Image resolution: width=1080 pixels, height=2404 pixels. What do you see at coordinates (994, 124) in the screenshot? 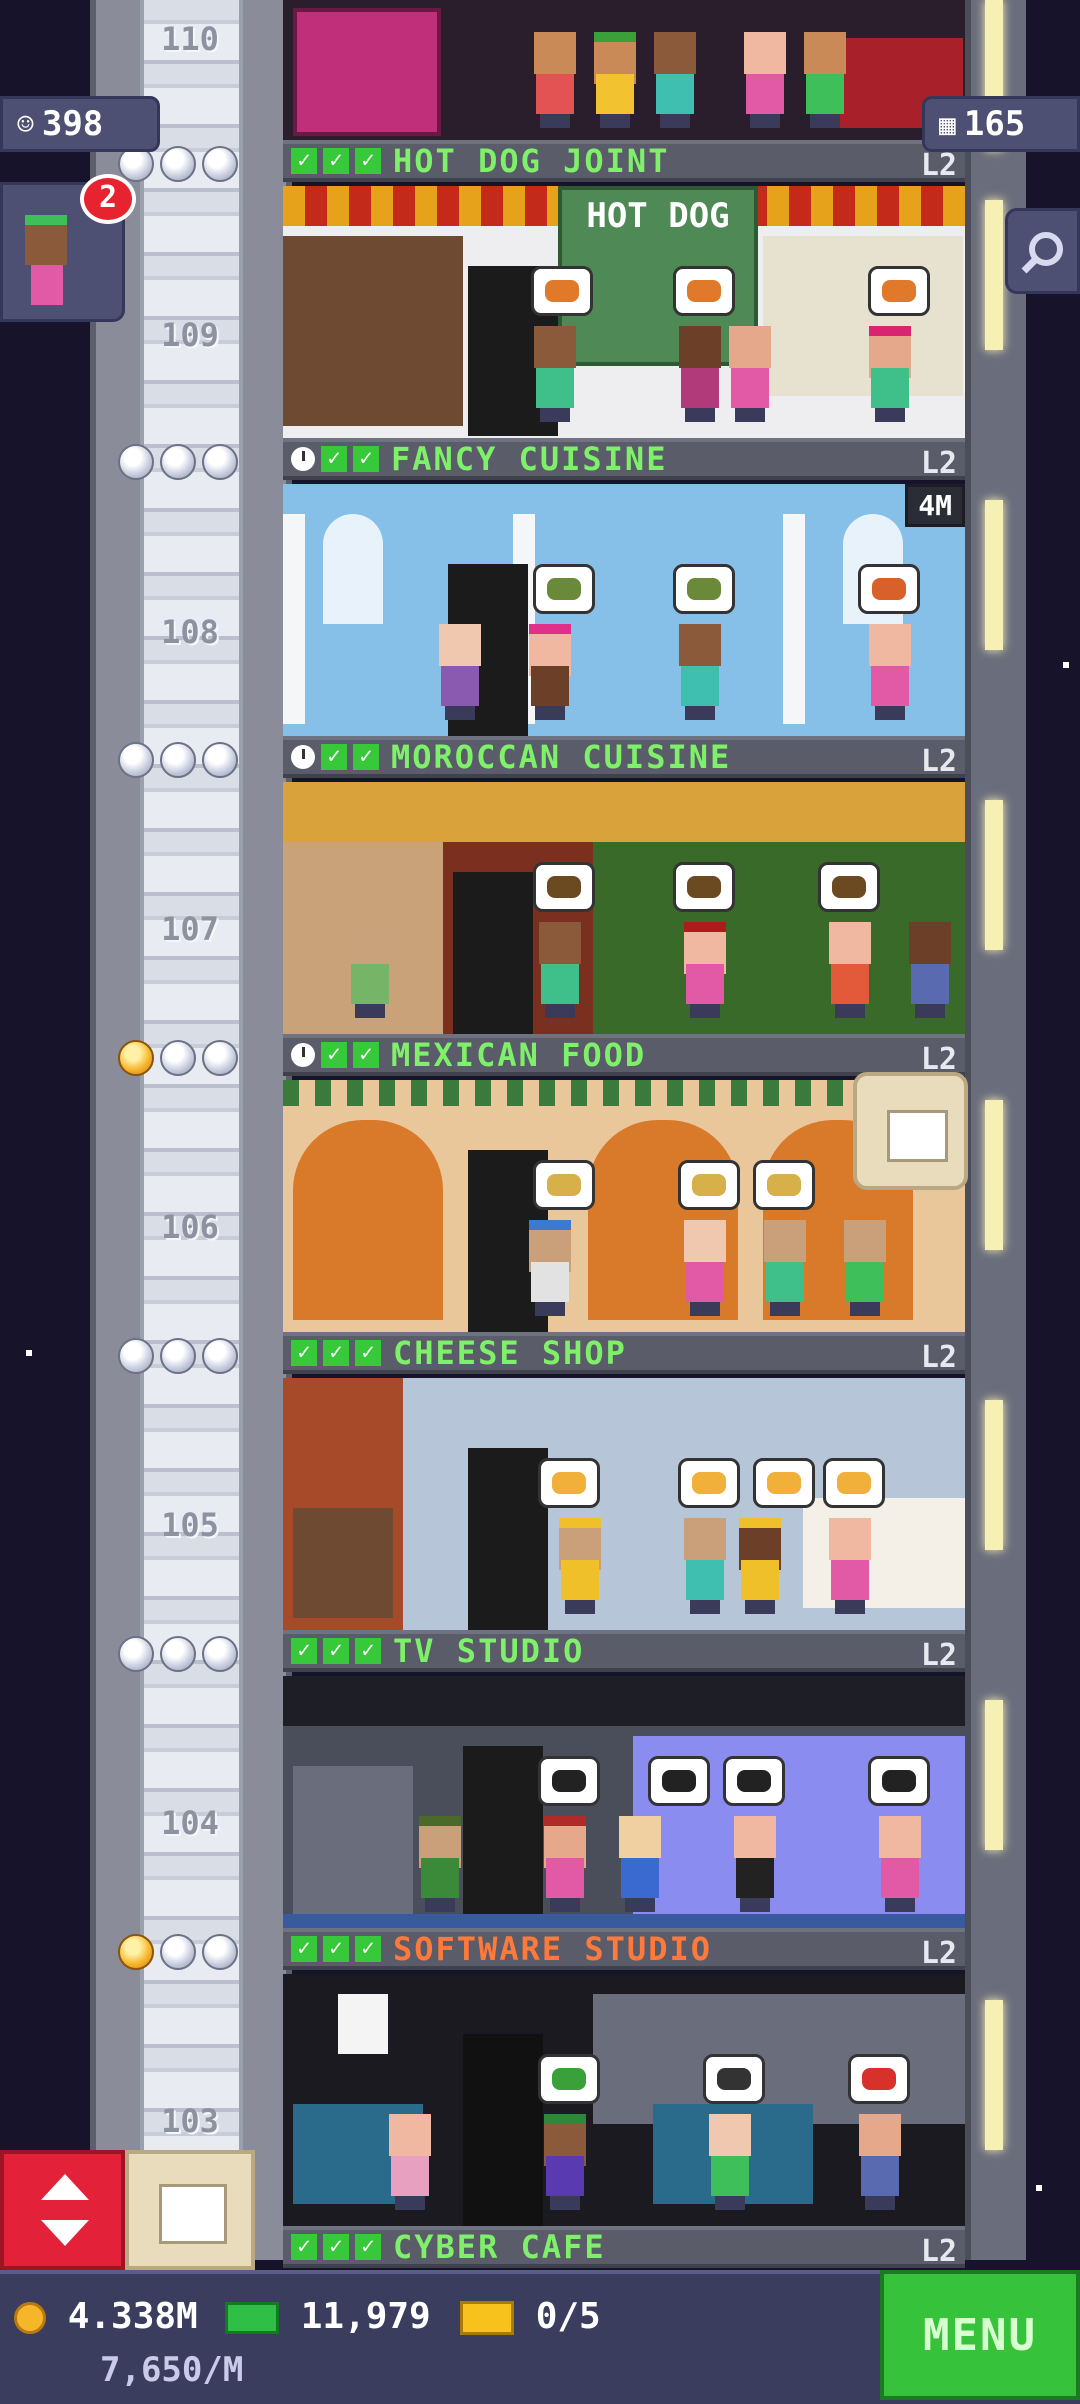
I see `floor-count-value: 165` at bounding box center [994, 124].